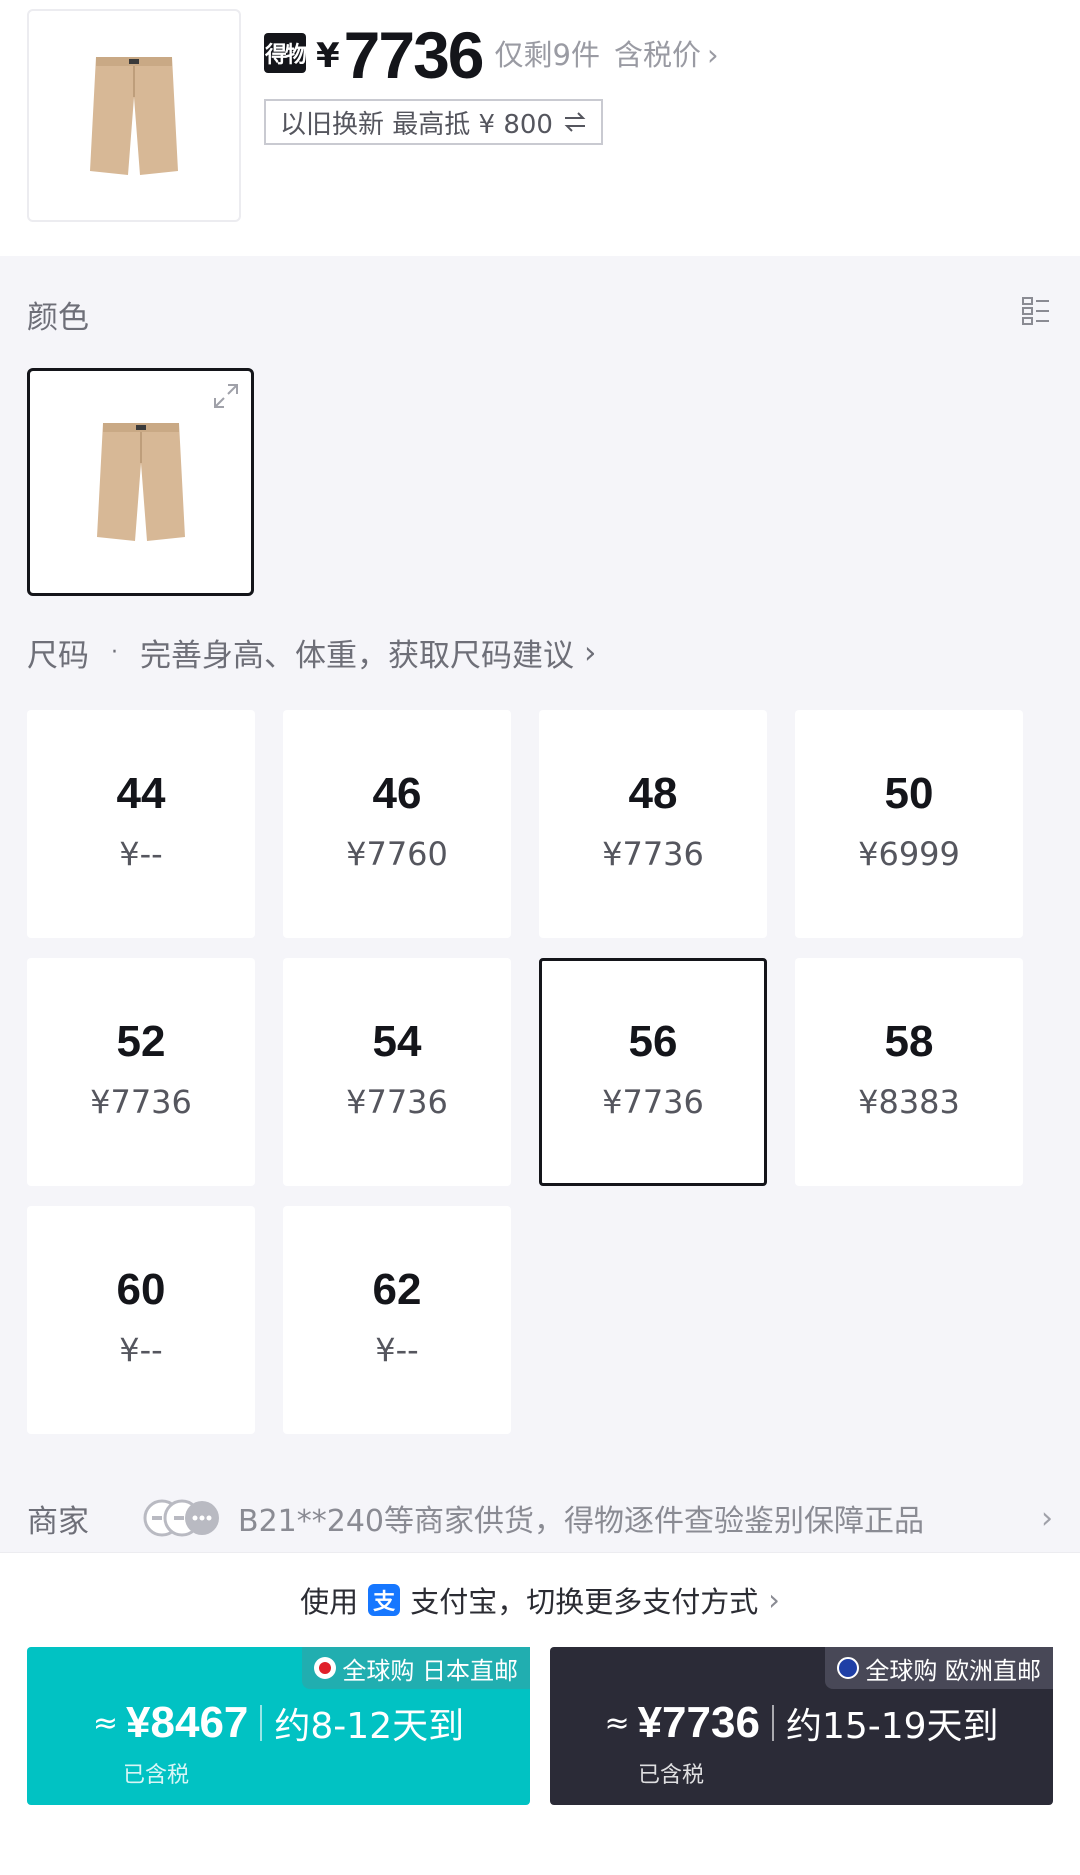 The height and width of the screenshot is (1875, 1080). I want to click on size-option-48: 48 ¥7736, so click(653, 824).